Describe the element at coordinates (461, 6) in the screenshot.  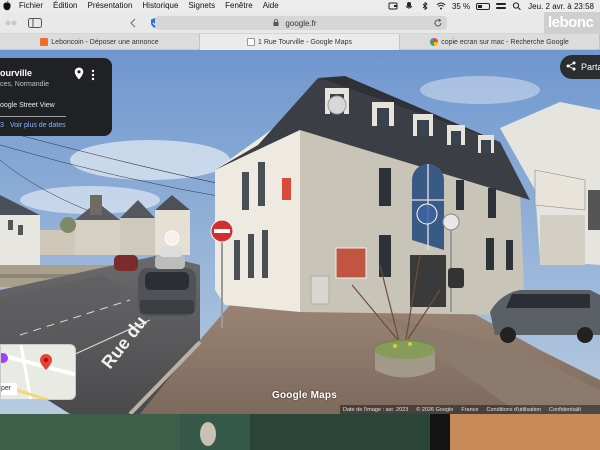
I see `battery-percent: 35 %` at that location.